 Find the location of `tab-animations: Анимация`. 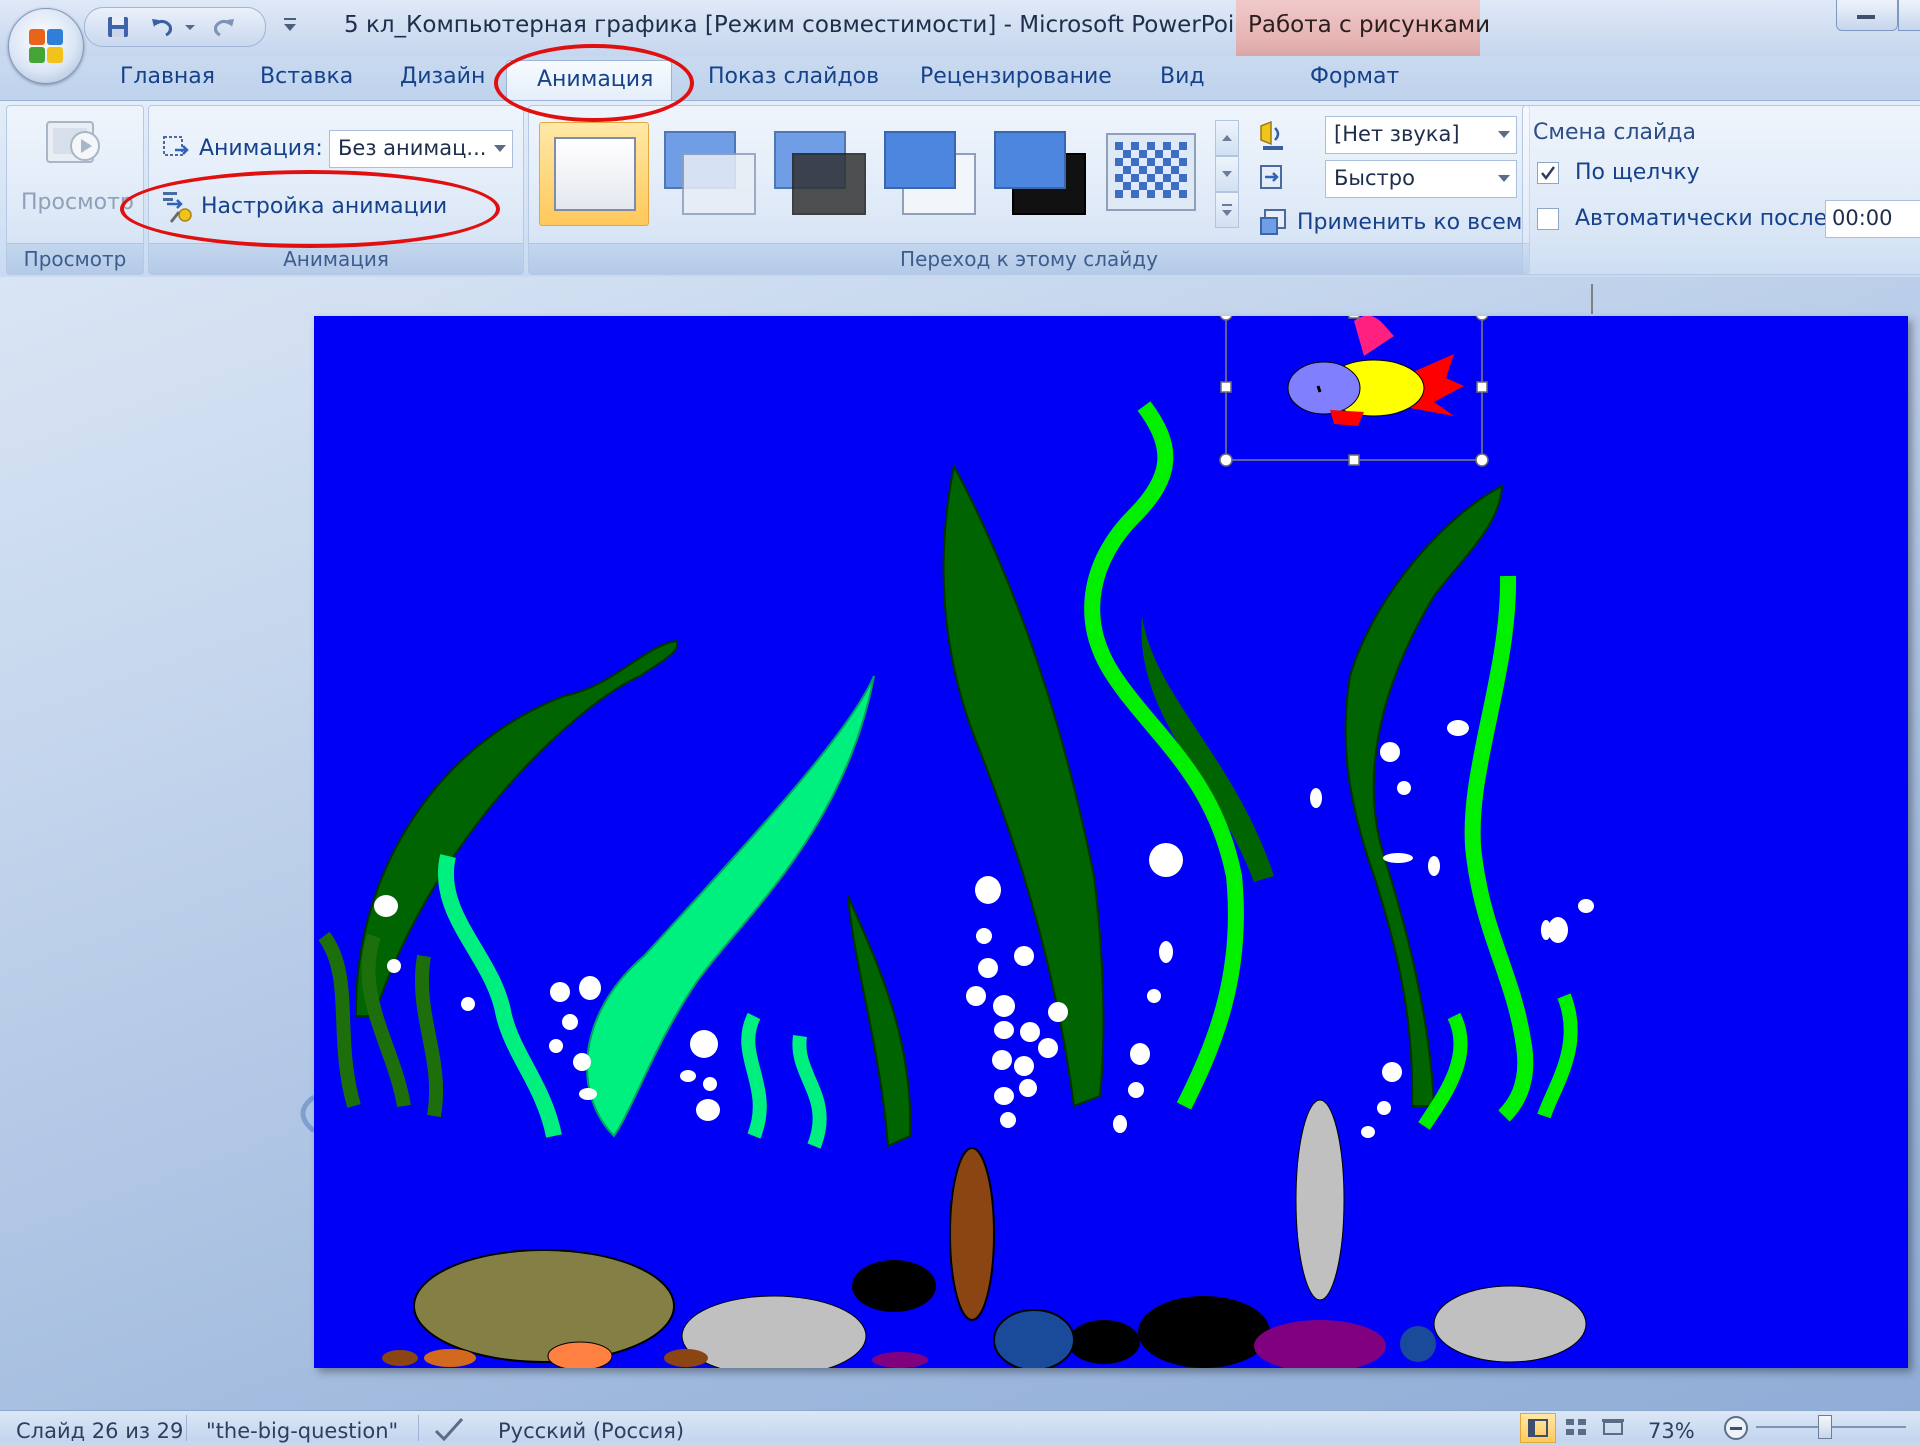

tab-animations: Анимация is located at coordinates (589, 81).